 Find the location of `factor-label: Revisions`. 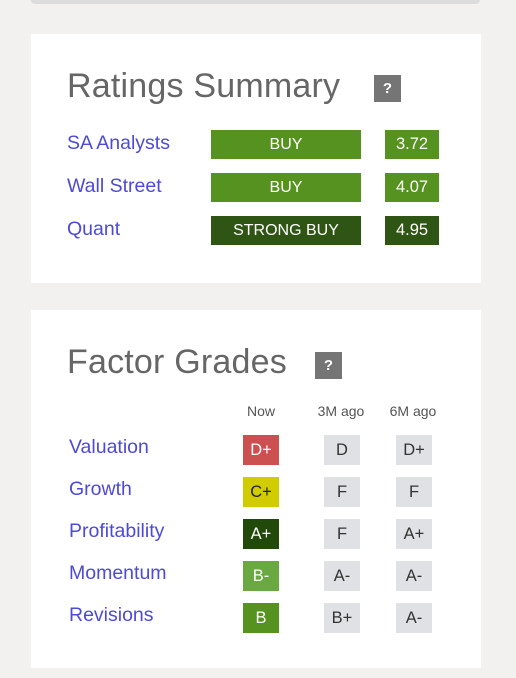

factor-label: Revisions is located at coordinates (111, 615).